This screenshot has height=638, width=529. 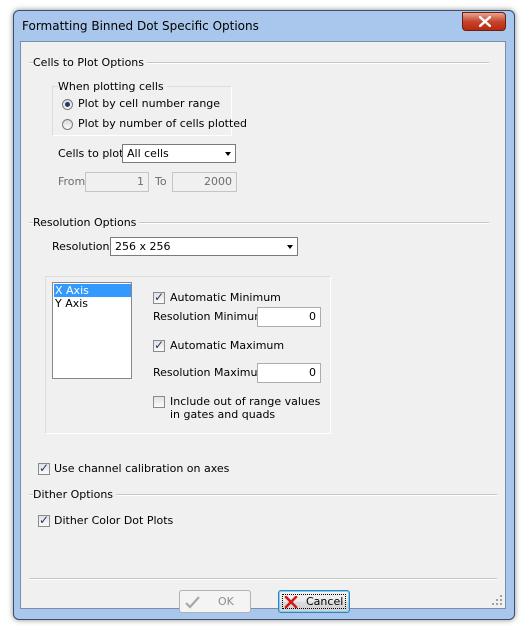 What do you see at coordinates (263, 579) in the screenshot?
I see `bottom-divider` at bounding box center [263, 579].